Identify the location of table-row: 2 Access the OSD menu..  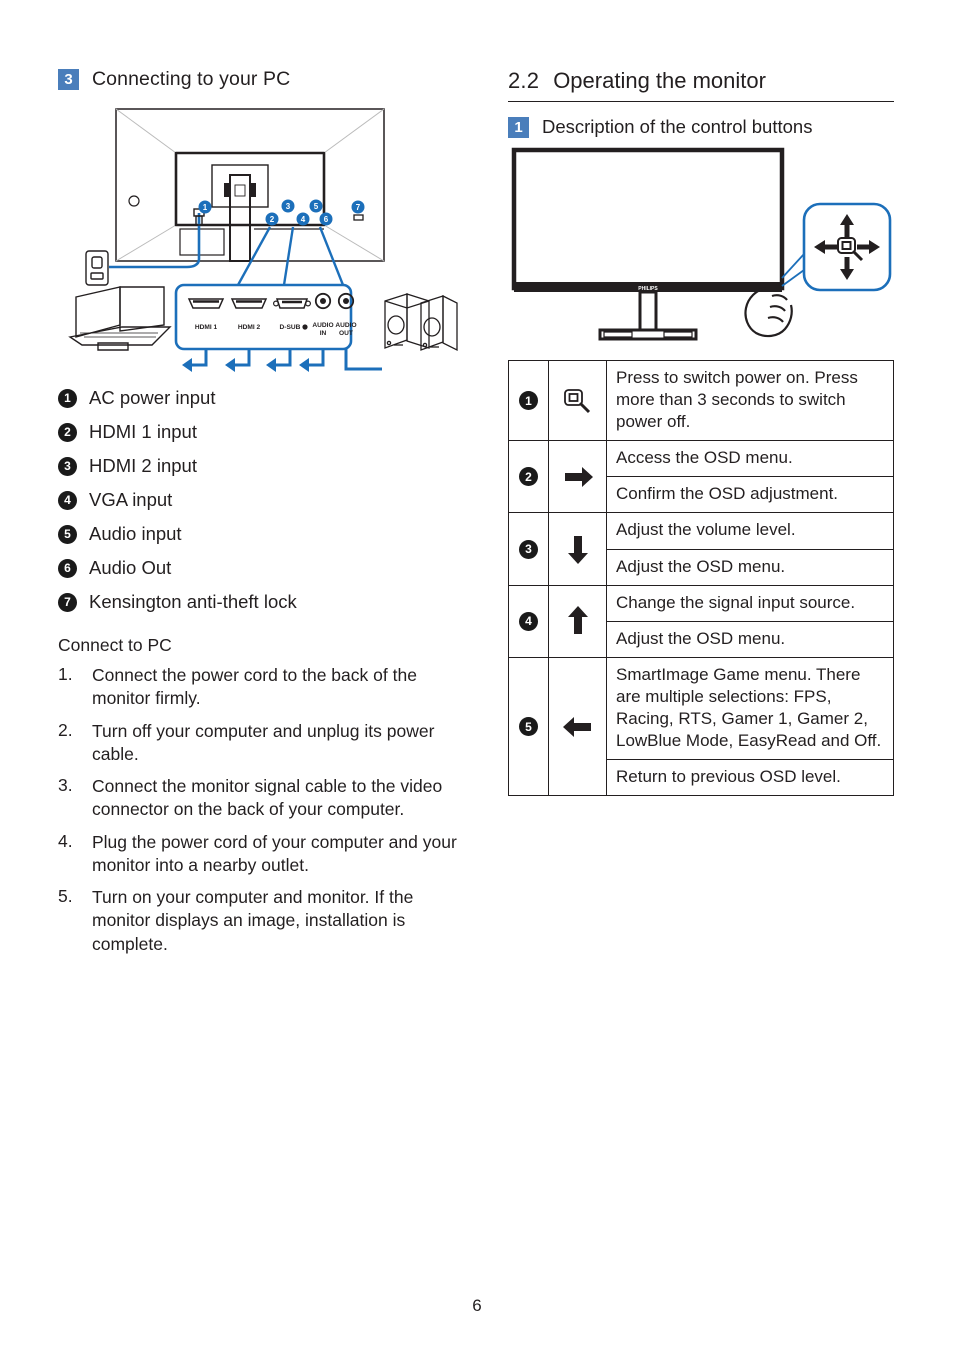
(701, 477).